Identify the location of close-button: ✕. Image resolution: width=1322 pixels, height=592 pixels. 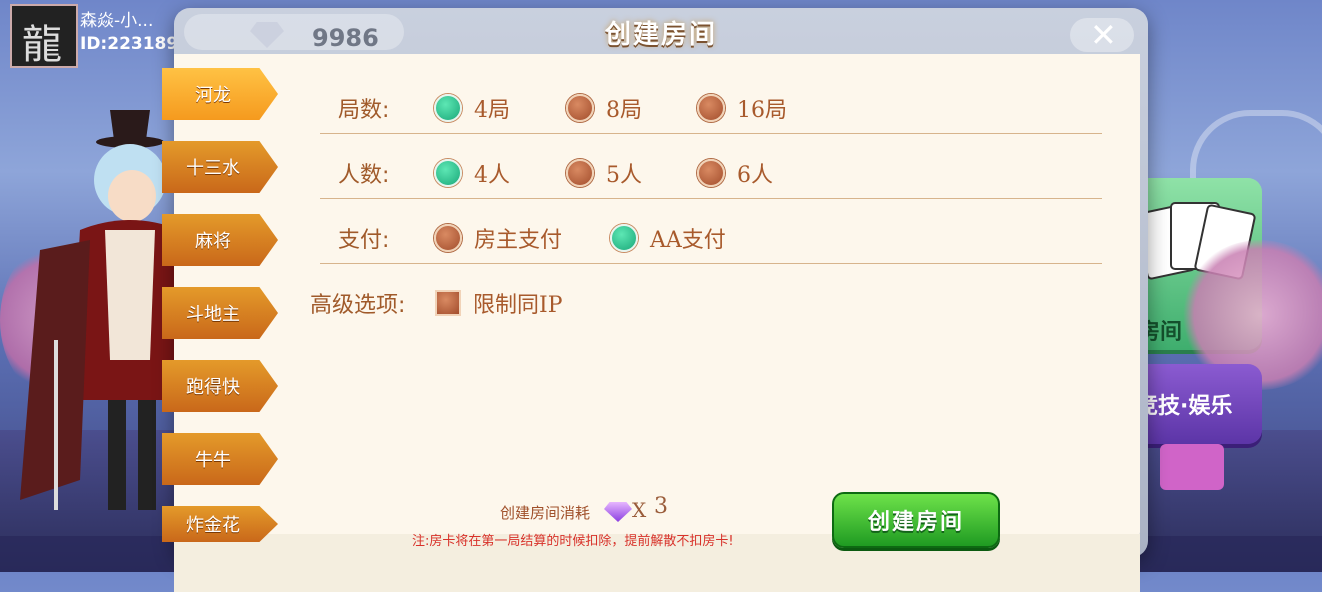
(1102, 35).